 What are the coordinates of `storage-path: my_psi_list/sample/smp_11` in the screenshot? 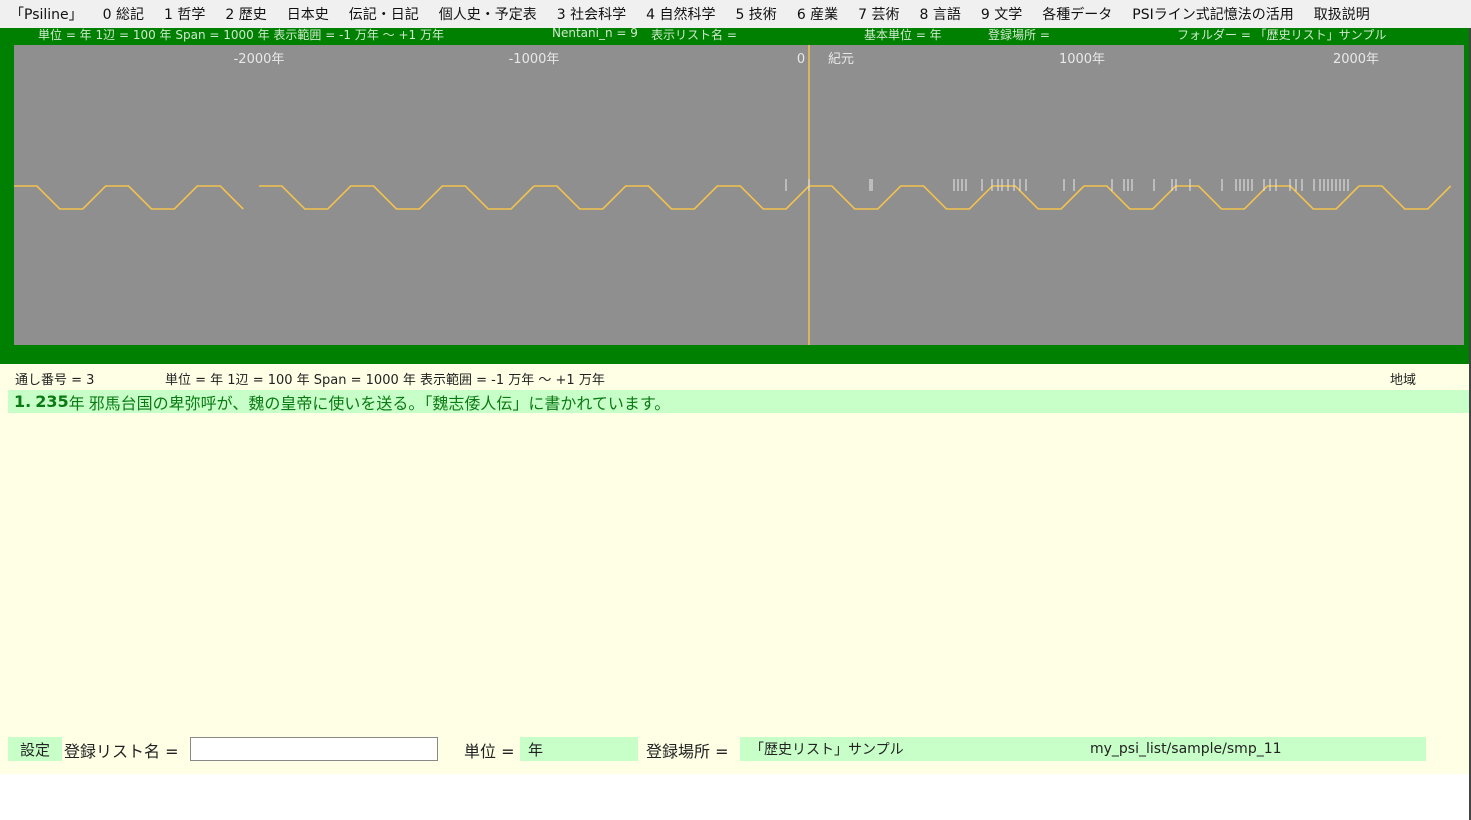 It's located at (1186, 749).